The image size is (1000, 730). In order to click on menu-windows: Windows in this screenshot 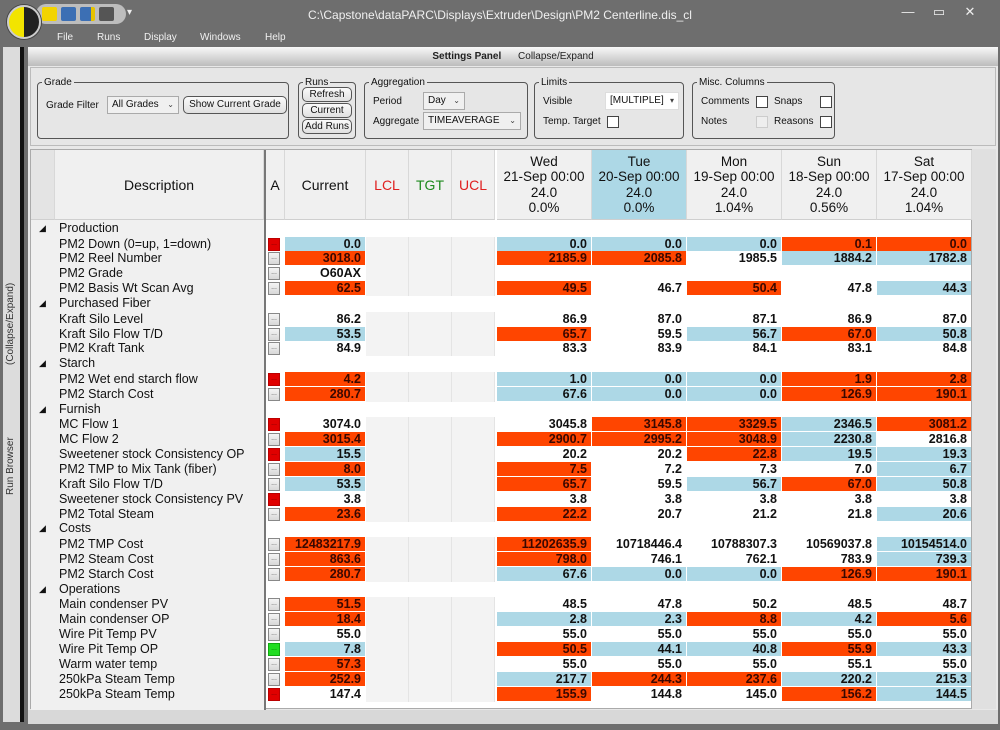, I will do `click(220, 37)`.